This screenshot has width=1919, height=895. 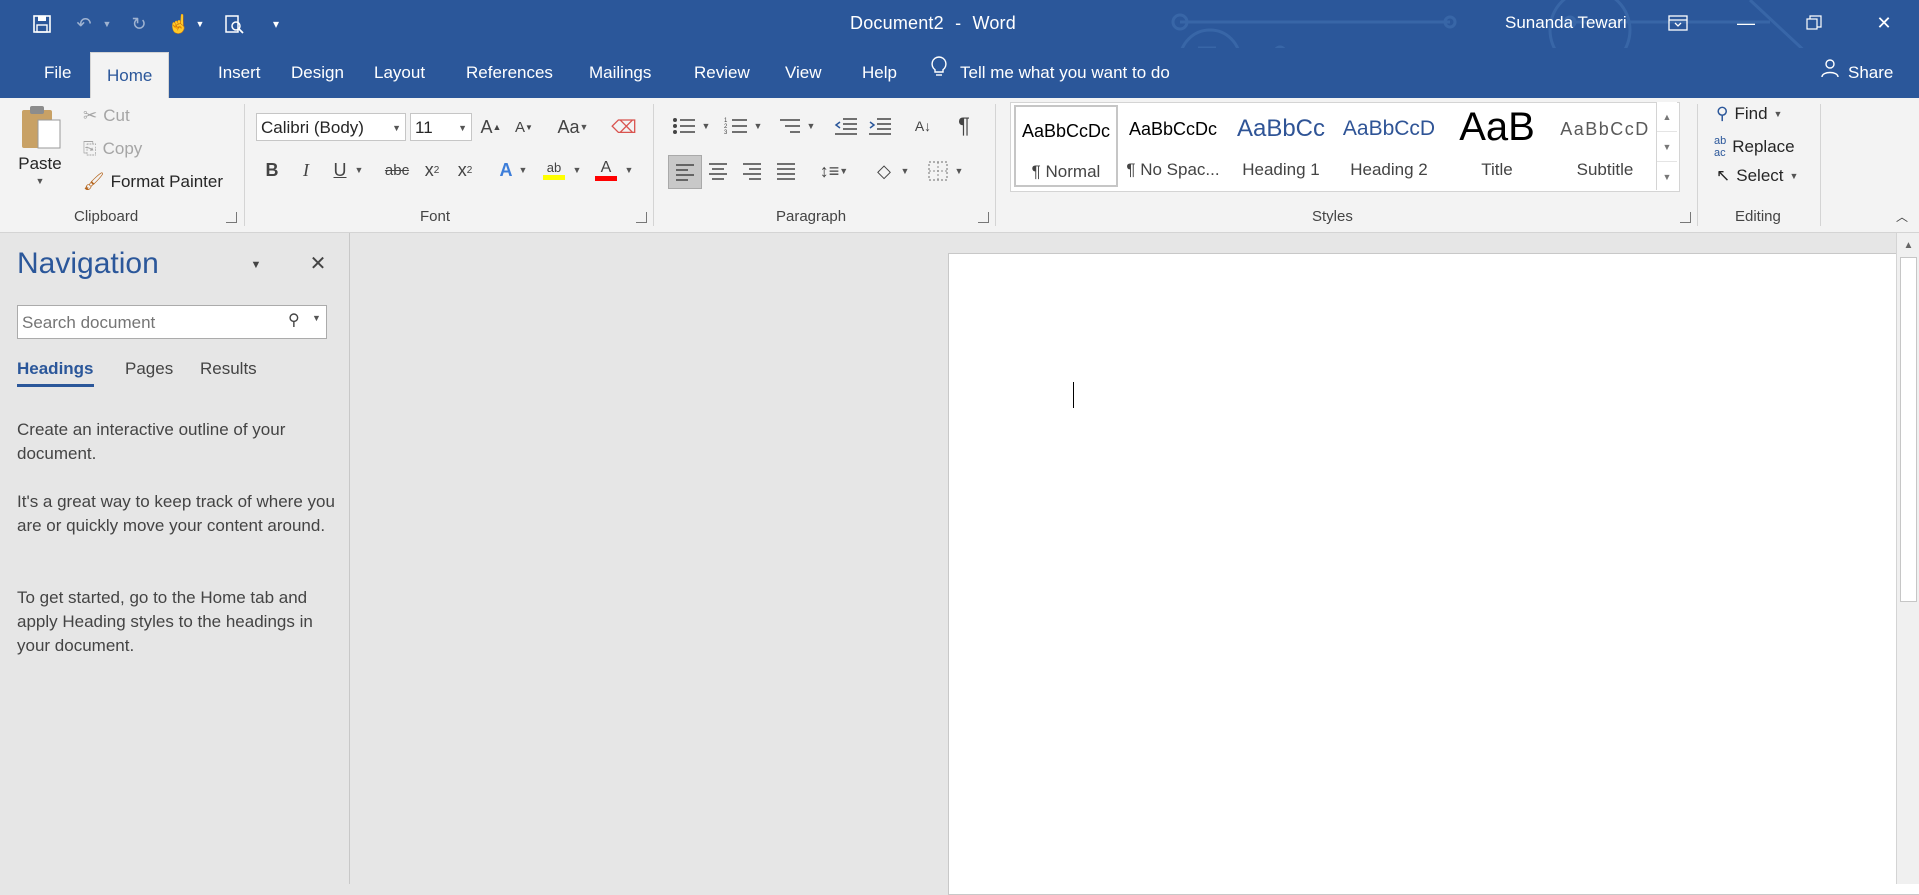 What do you see at coordinates (577, 170) in the screenshot?
I see `highlight-dropdown-icon: ▼` at bounding box center [577, 170].